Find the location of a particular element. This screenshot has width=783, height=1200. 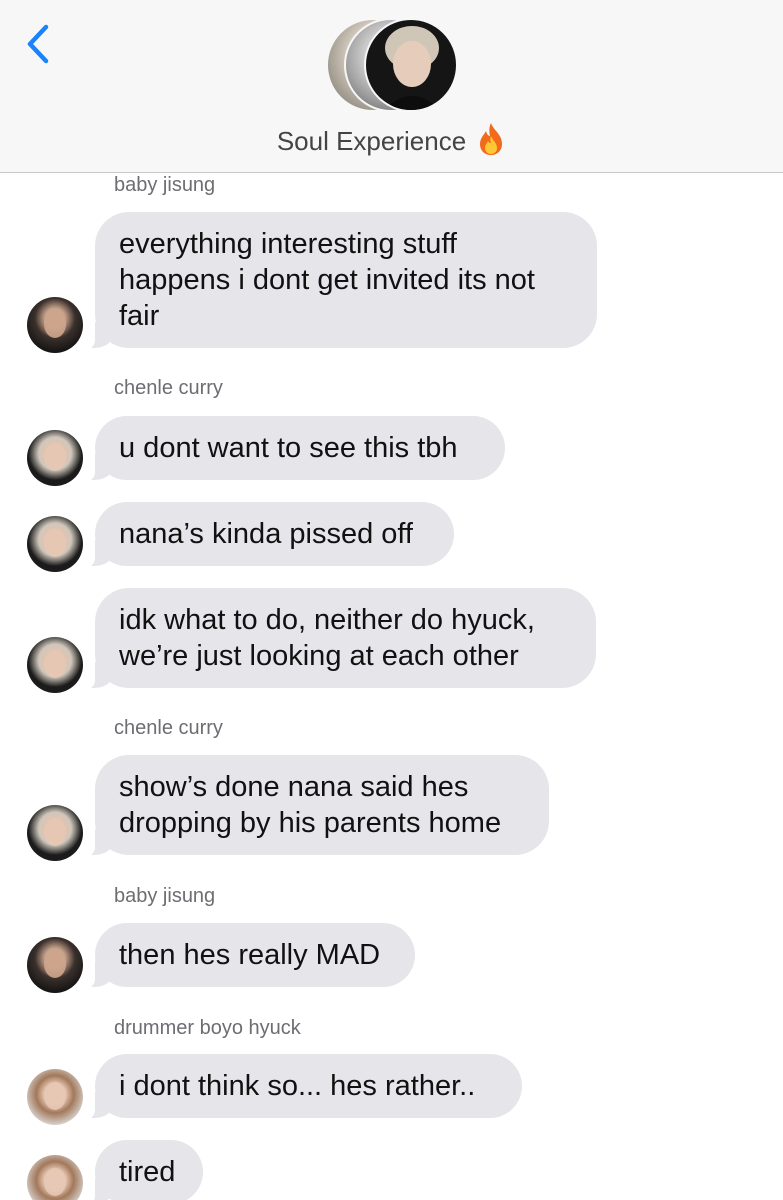

message-line: happens i dont get invited its not is located at coordinates (327, 280).